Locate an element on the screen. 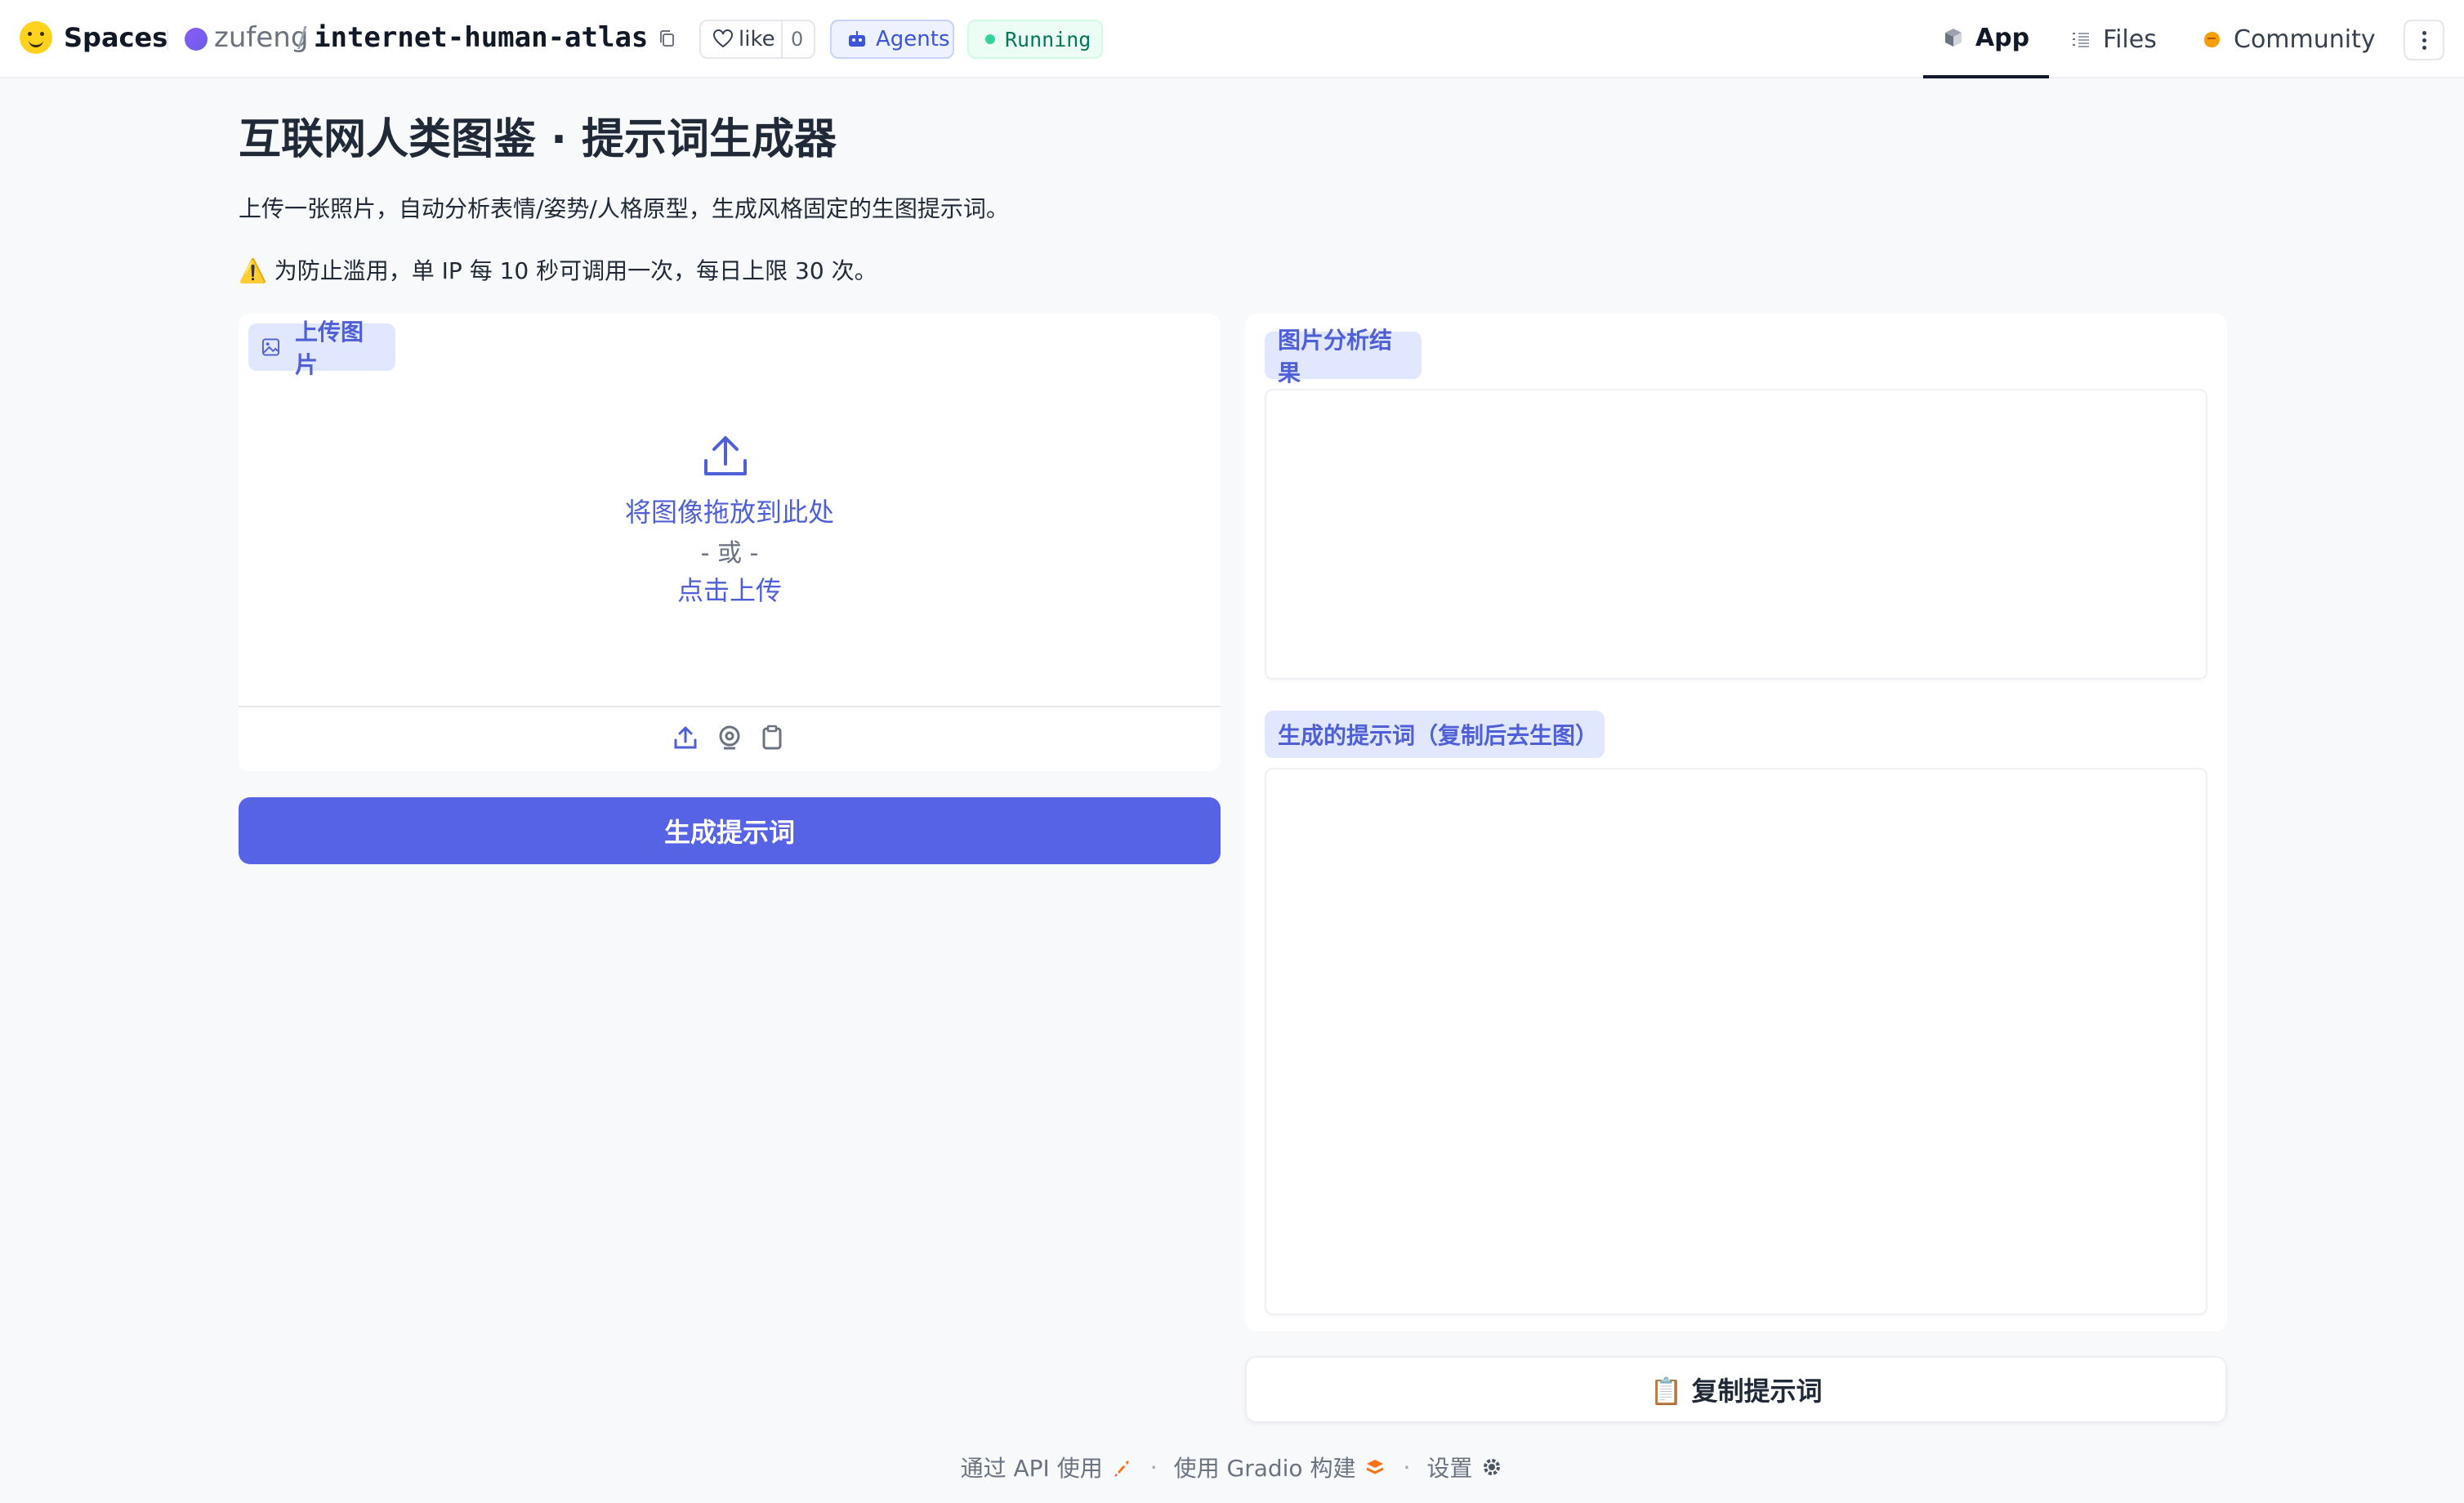 Image resolution: width=2464 pixels, height=1503 pixels. cube-icon is located at coordinates (1953, 38).